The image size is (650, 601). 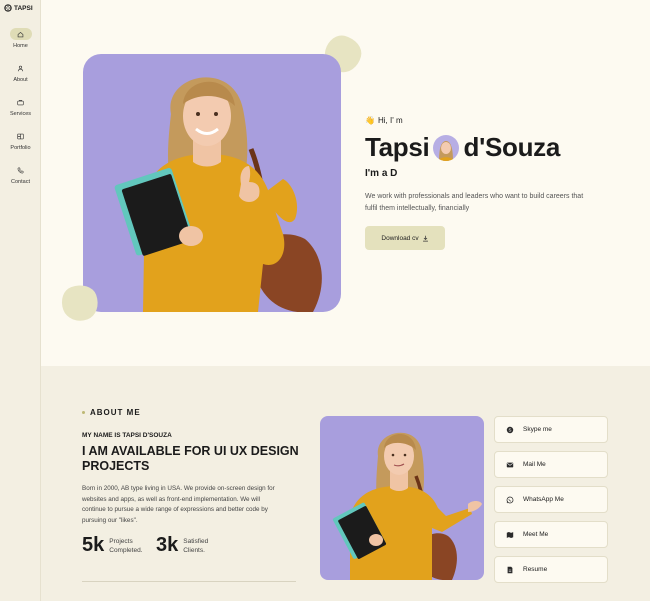 I want to click on contact-label: Mail Me, so click(x=534, y=464).